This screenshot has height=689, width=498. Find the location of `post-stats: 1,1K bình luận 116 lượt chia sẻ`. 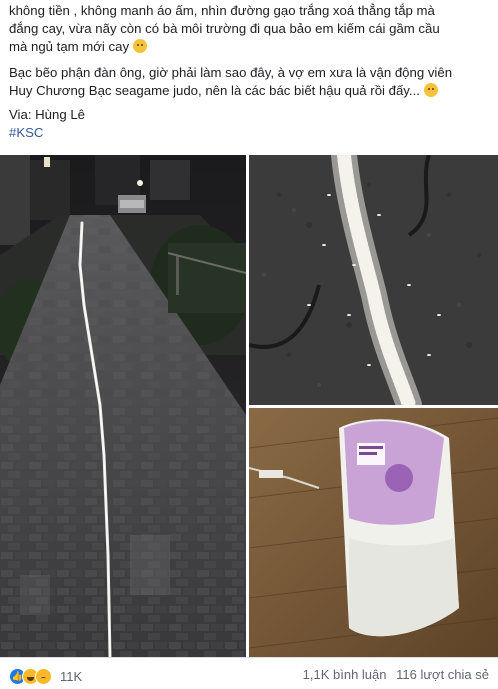

post-stats: 1,1K bình luận 116 lượt chia sẻ is located at coordinates (393, 674).